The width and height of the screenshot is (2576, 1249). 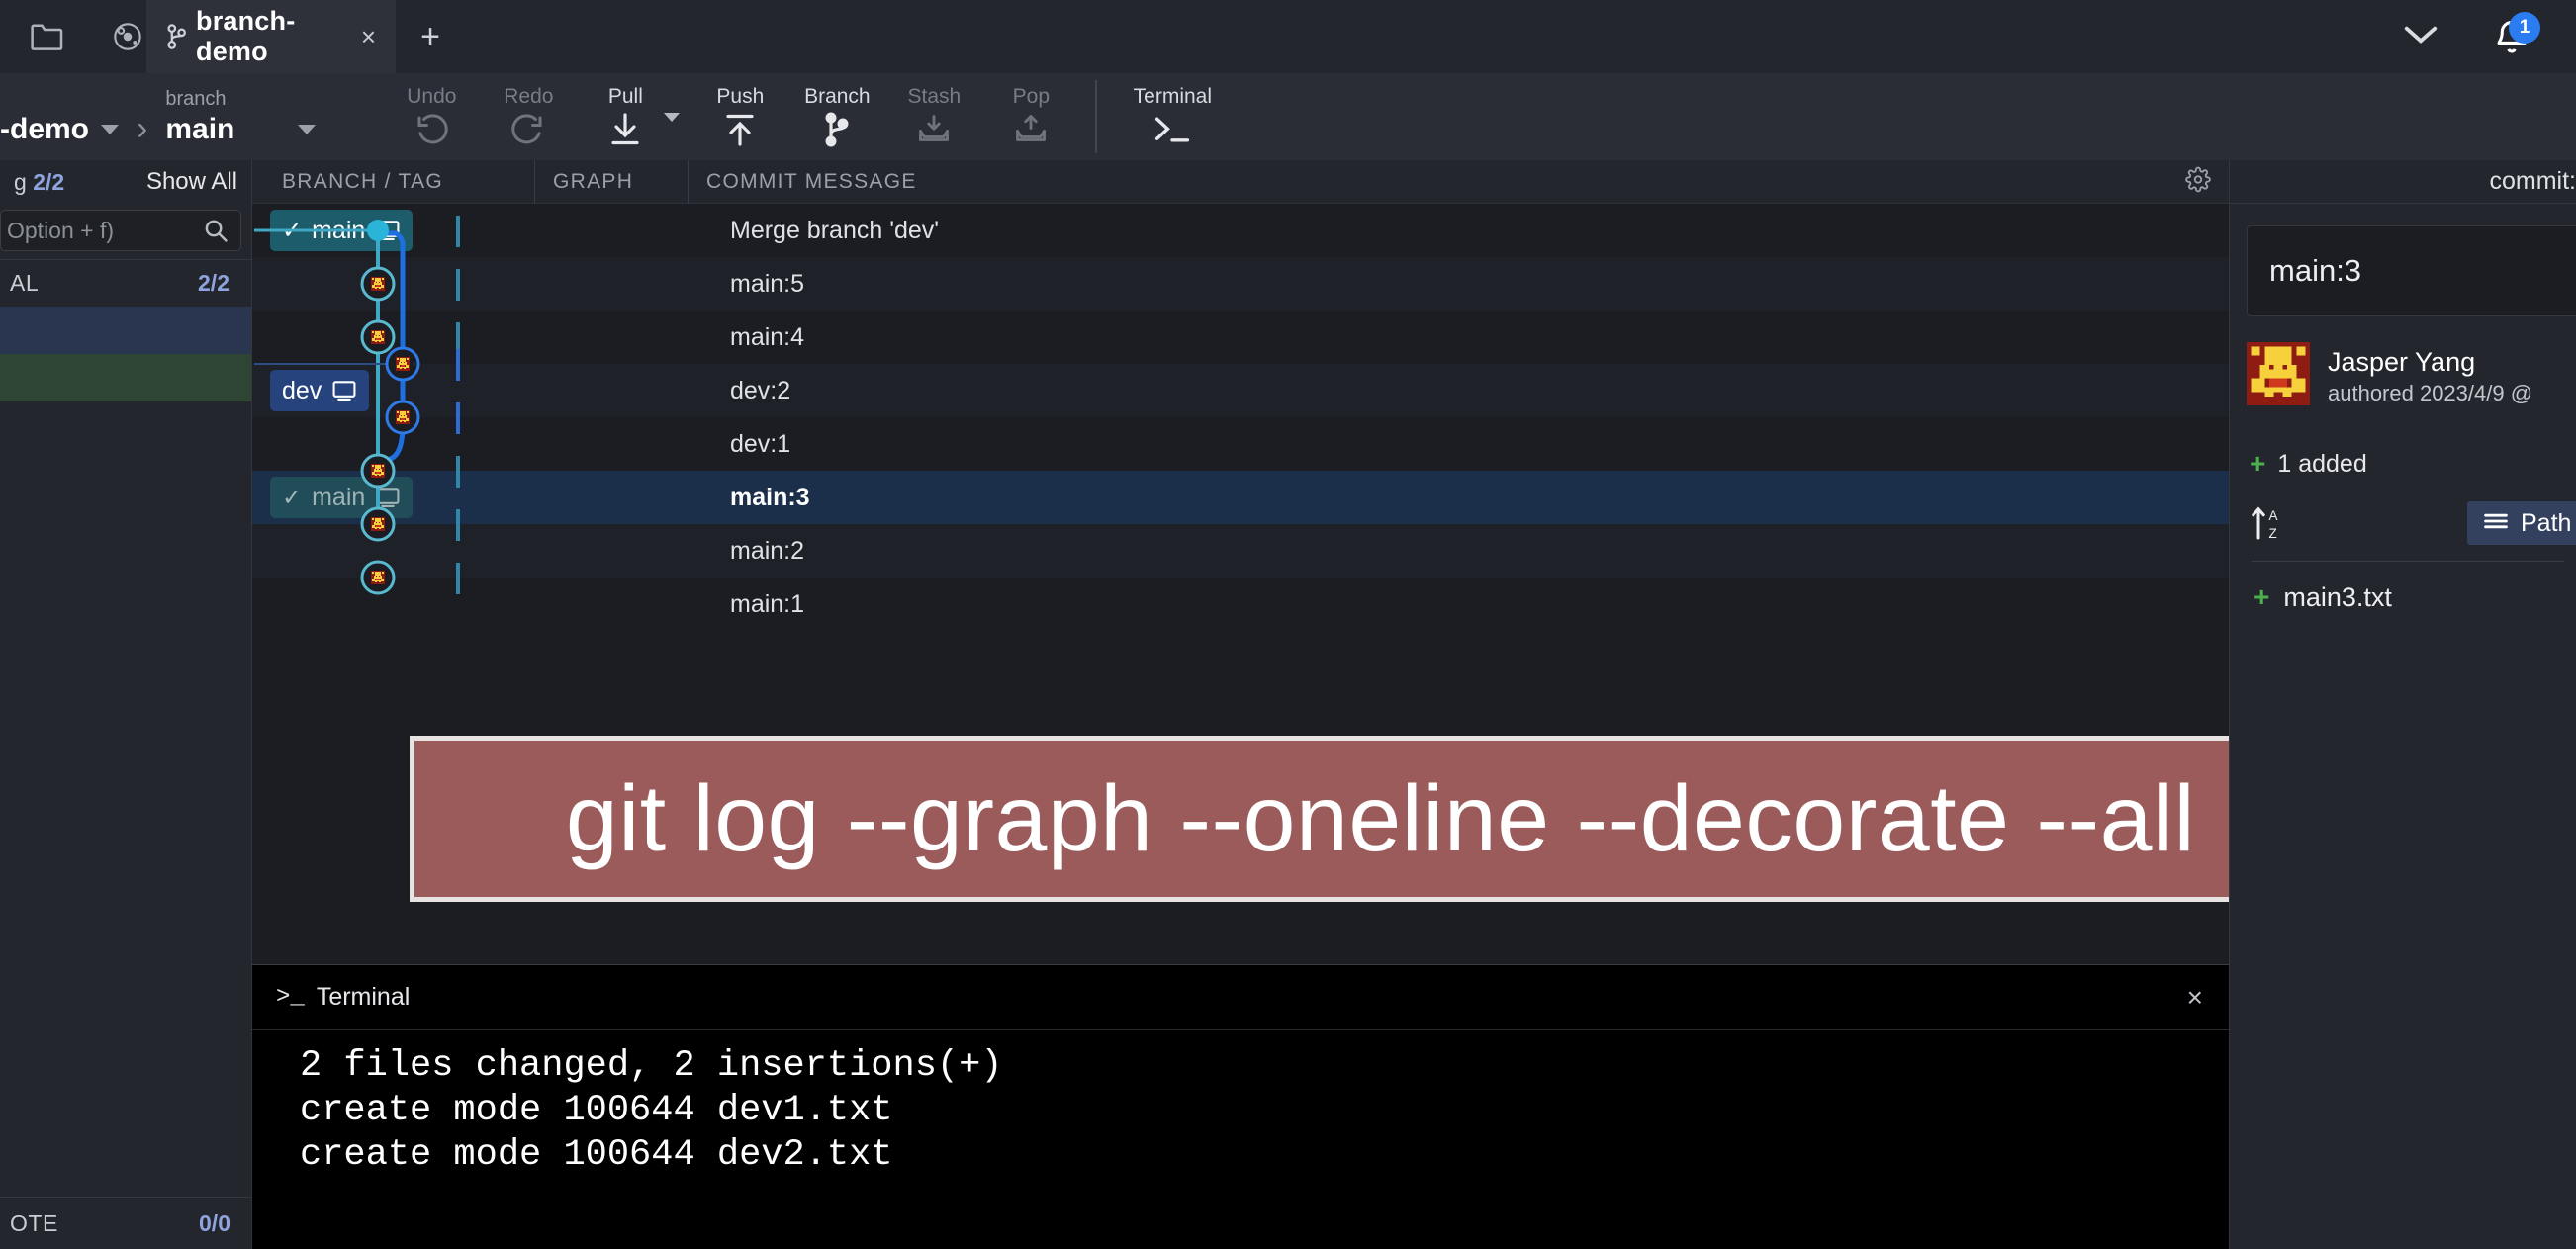 What do you see at coordinates (290, 997) in the screenshot?
I see `terminal-icon: >_` at bounding box center [290, 997].